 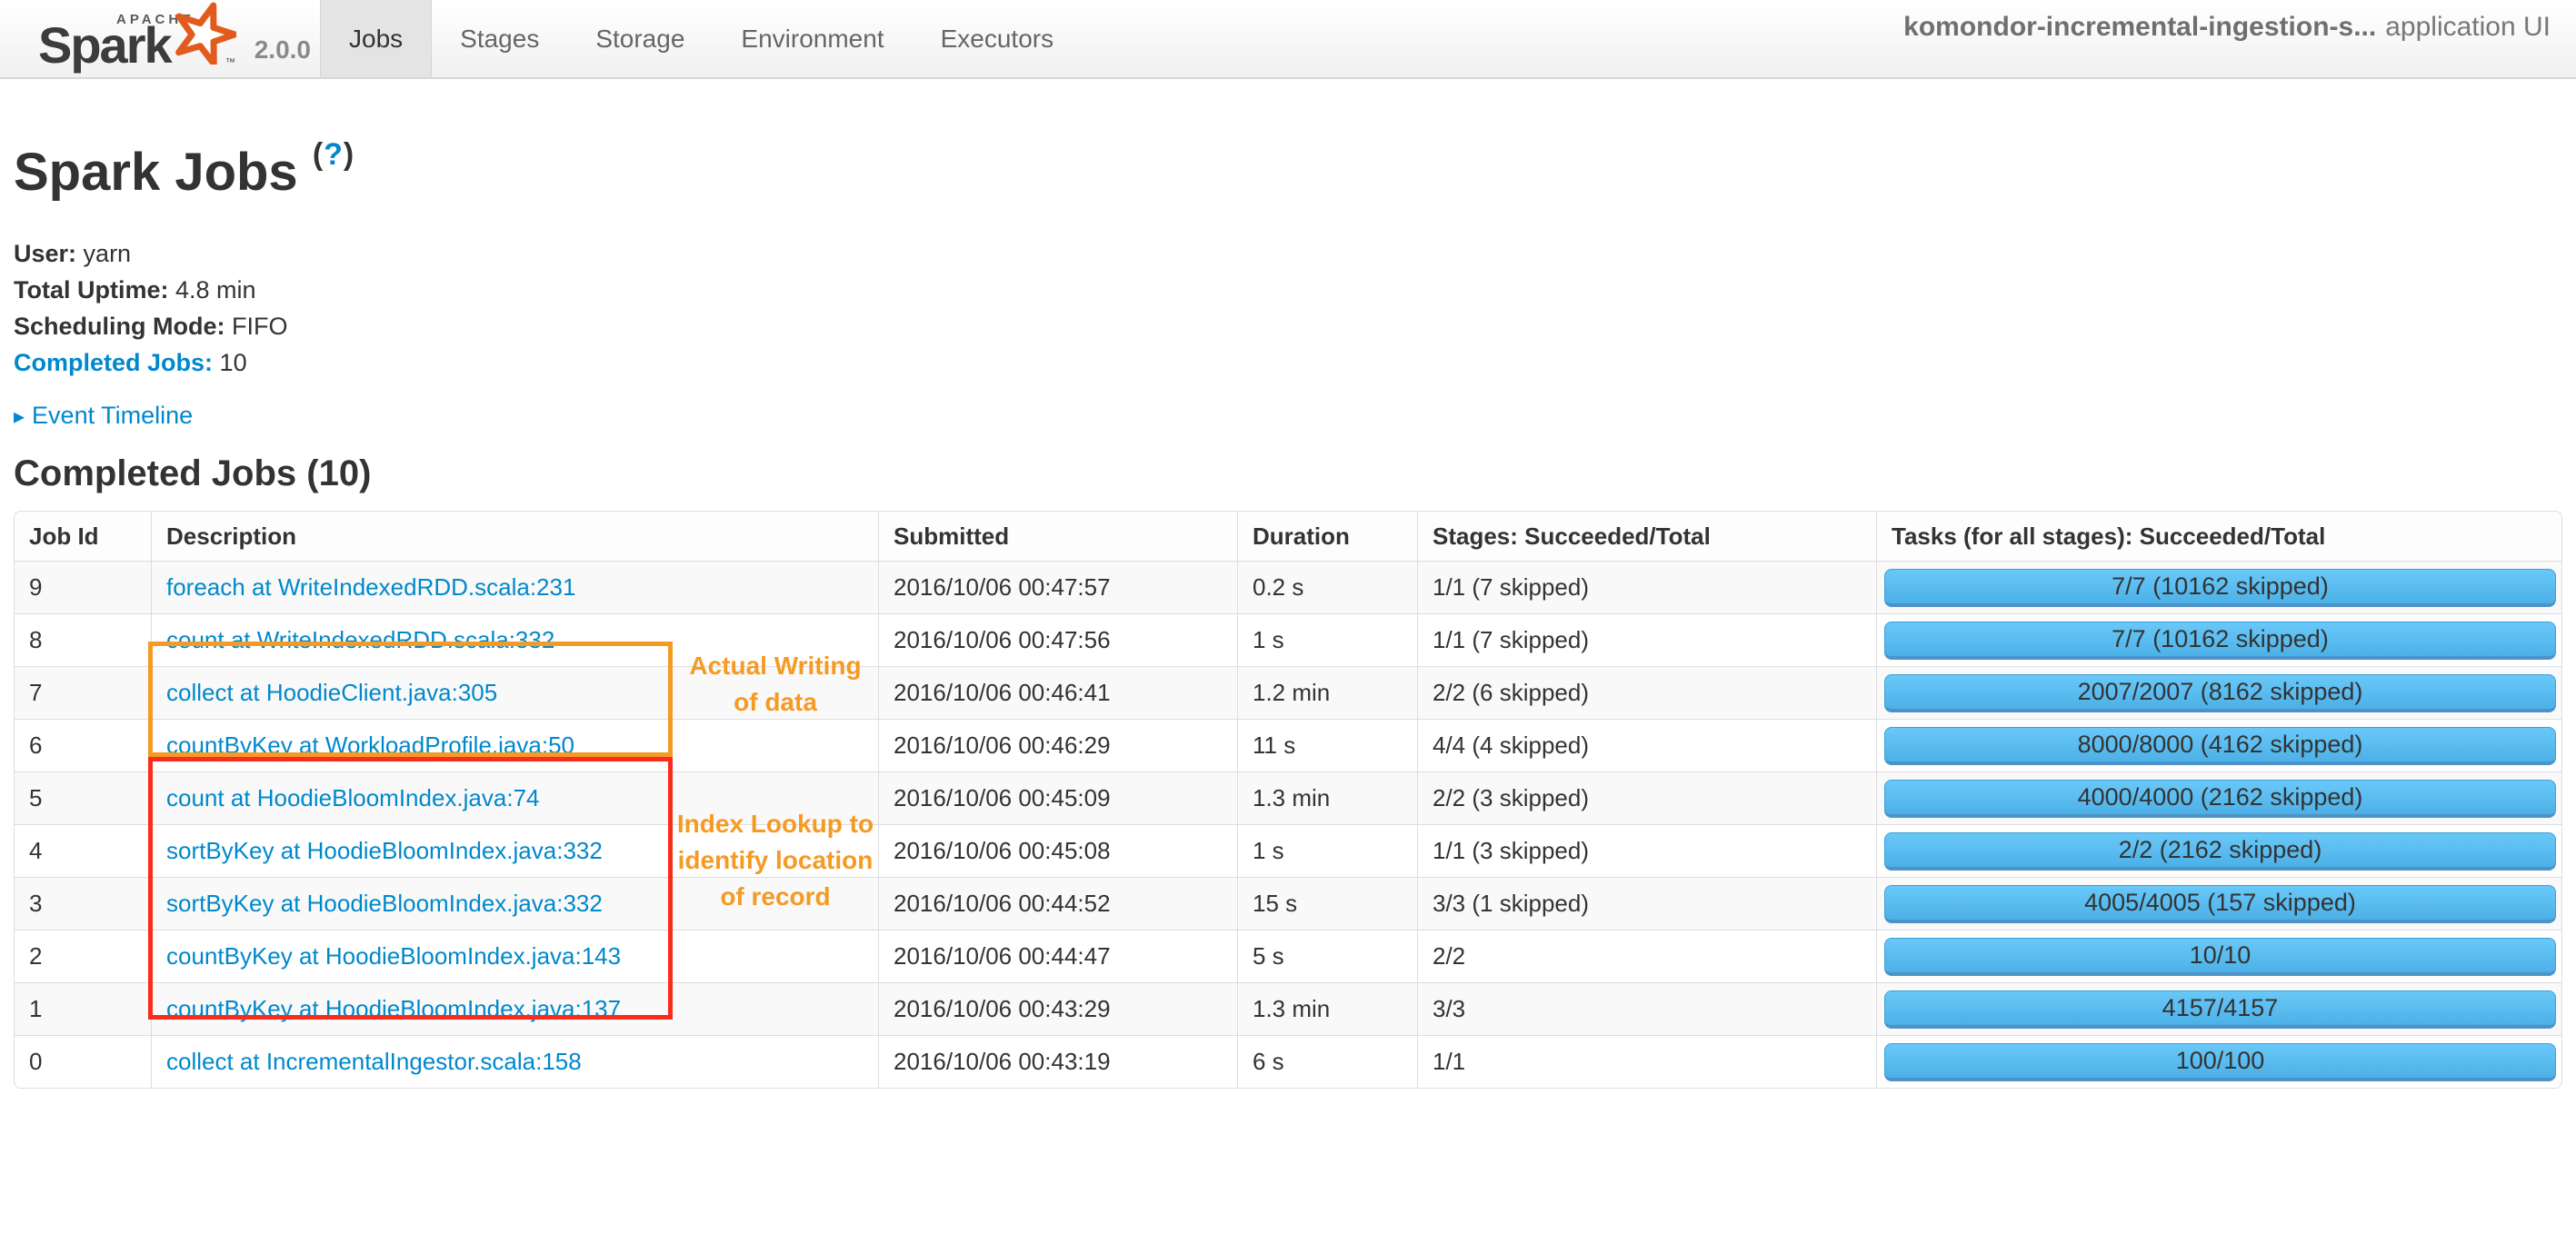 I want to click on spark-version: 2.0.0, so click(x=282, y=49).